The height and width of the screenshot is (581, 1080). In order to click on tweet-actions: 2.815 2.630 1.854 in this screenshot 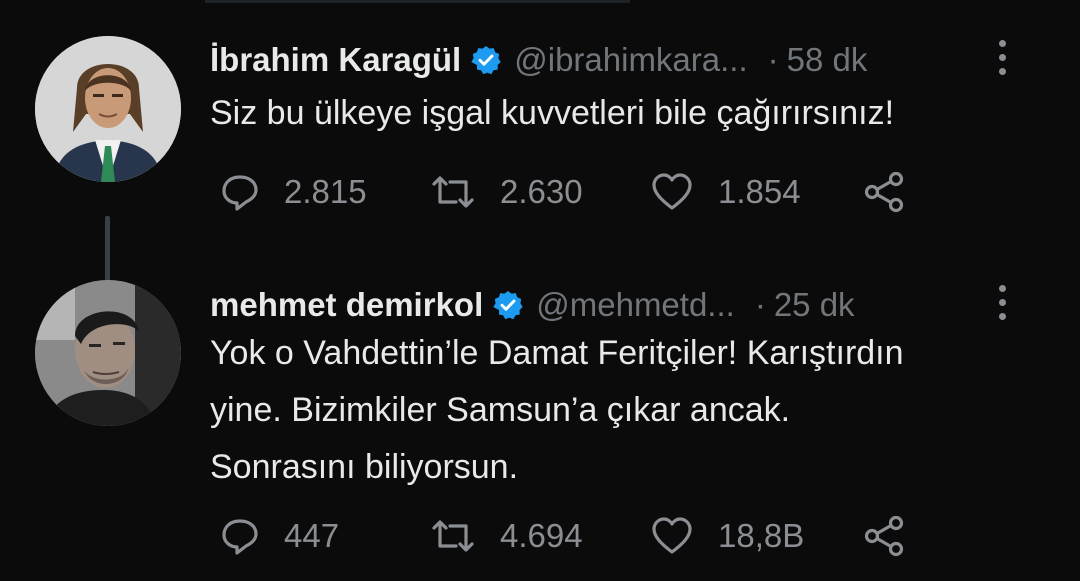, I will do `click(640, 192)`.